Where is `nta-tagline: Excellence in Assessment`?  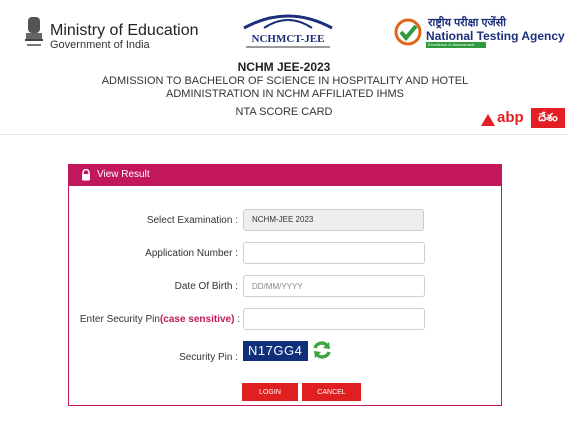
nta-tagline: Excellence in Assessment is located at coordinates (456, 45).